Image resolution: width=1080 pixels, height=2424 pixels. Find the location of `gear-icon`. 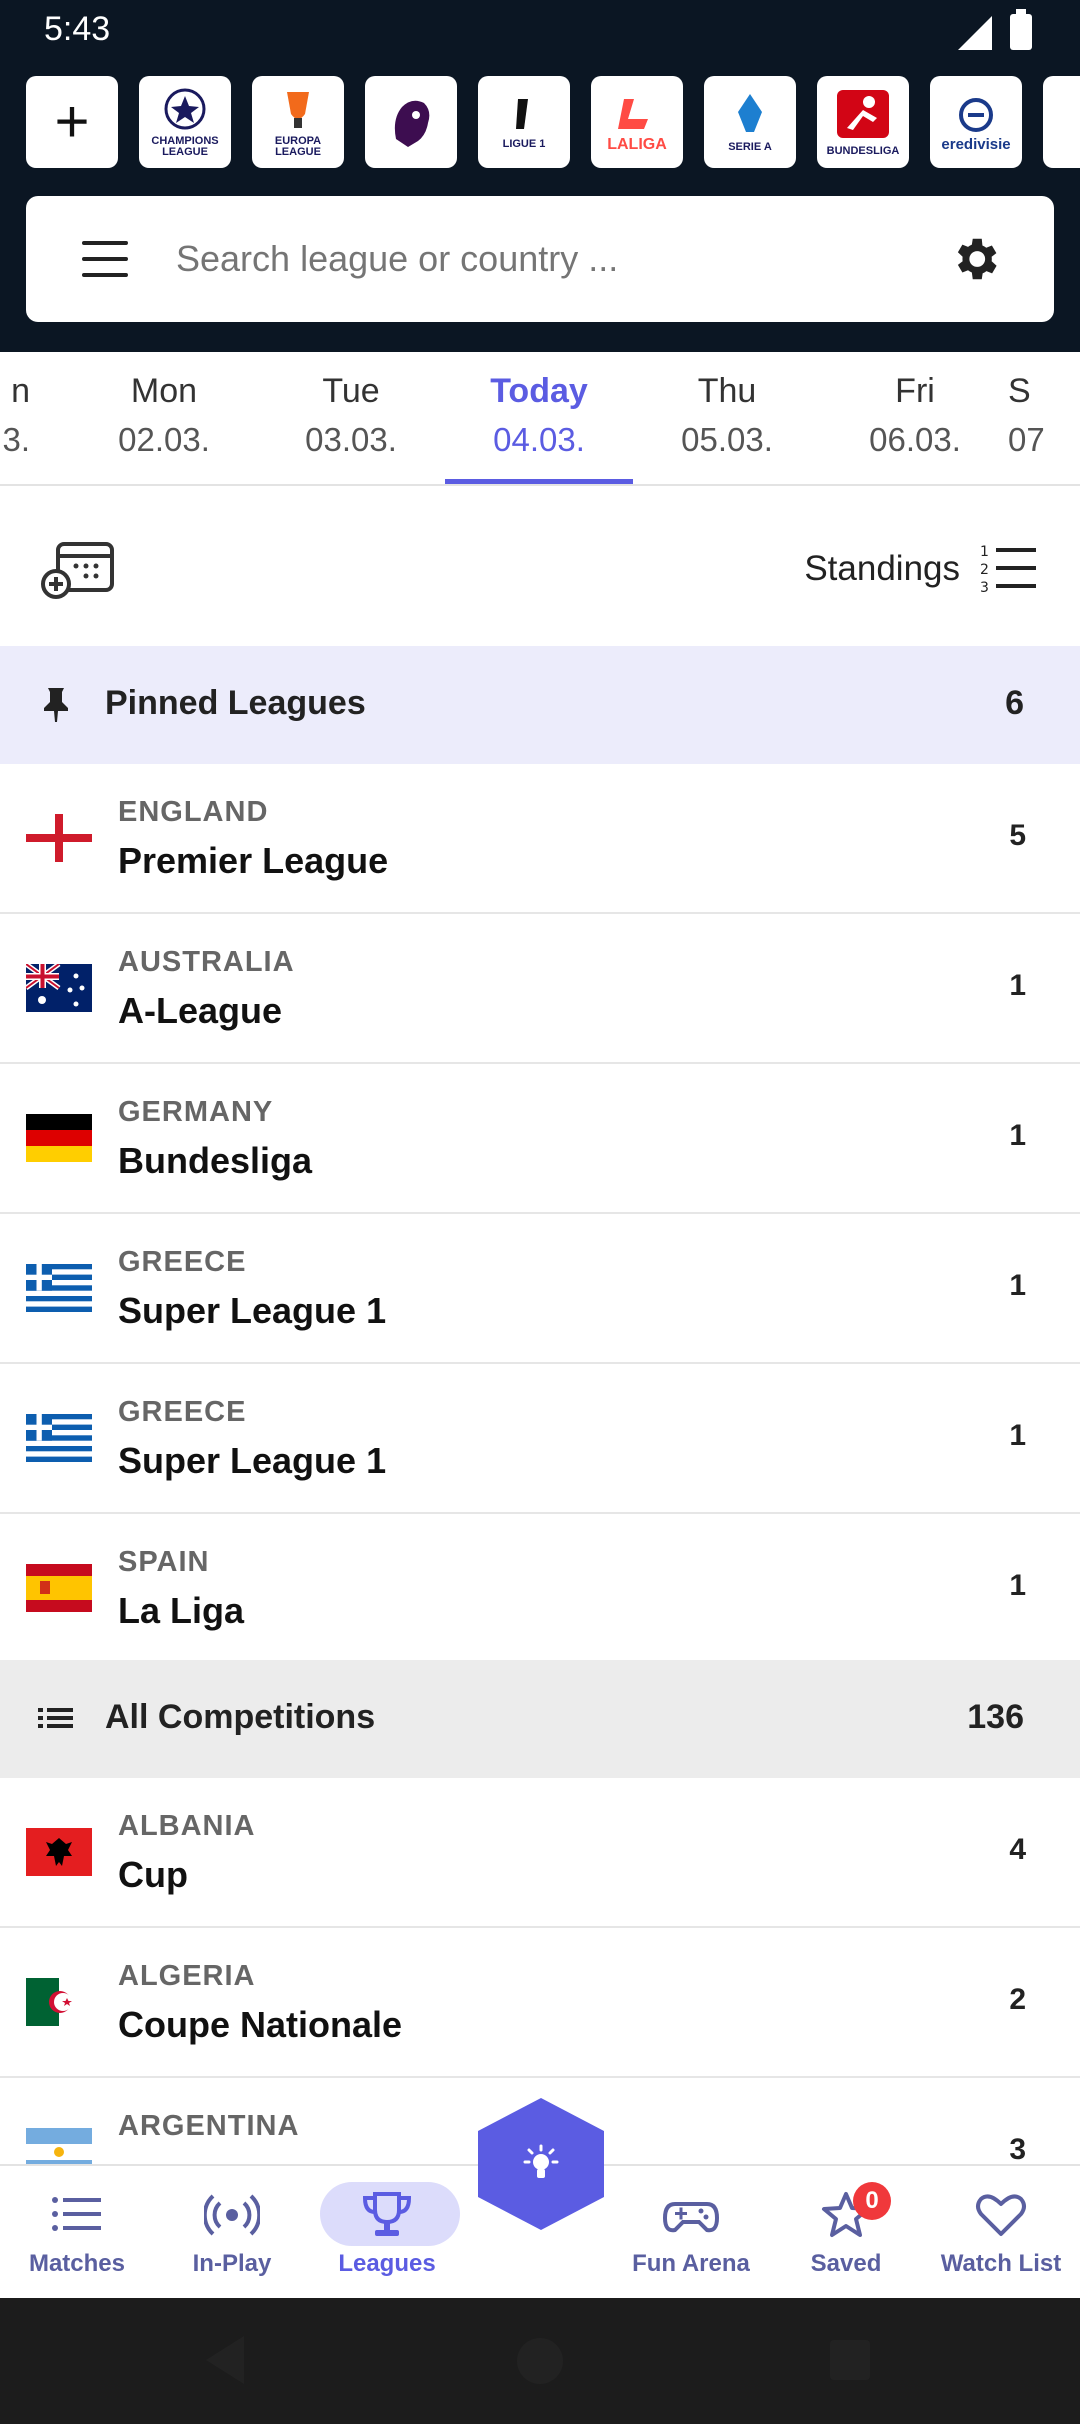

gear-icon is located at coordinates (975, 259).